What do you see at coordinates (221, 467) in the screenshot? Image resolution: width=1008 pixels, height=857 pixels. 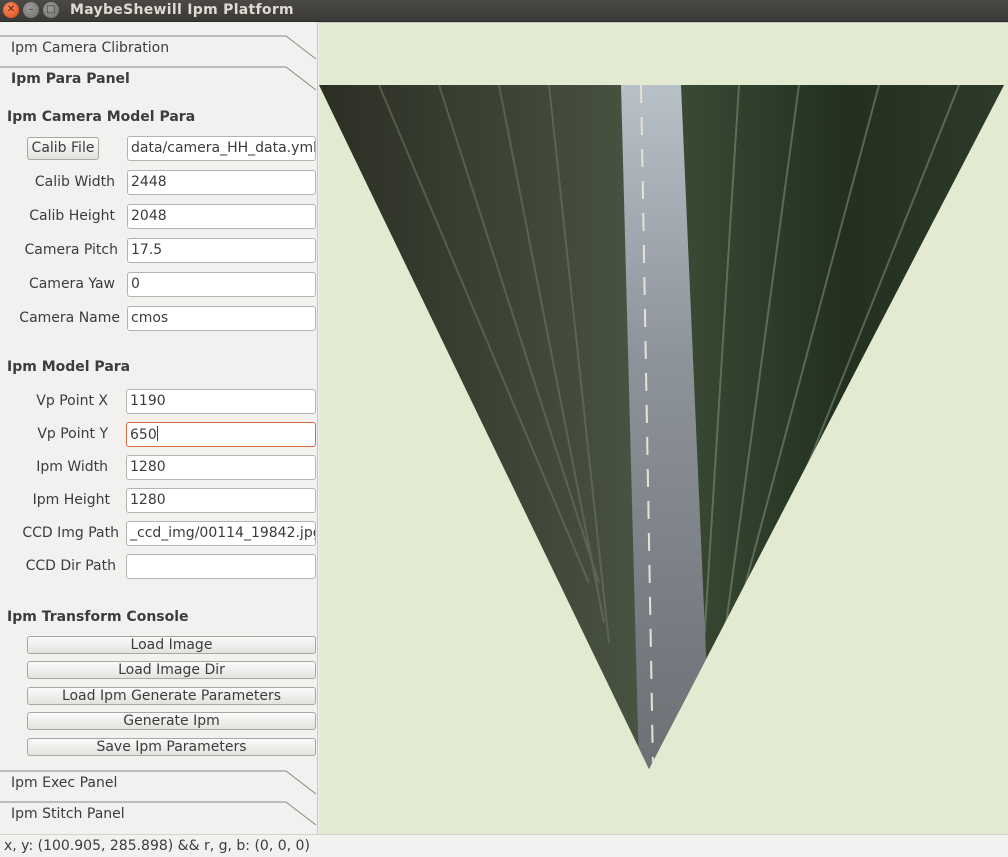 I see `ipm-width-field: 1280` at bounding box center [221, 467].